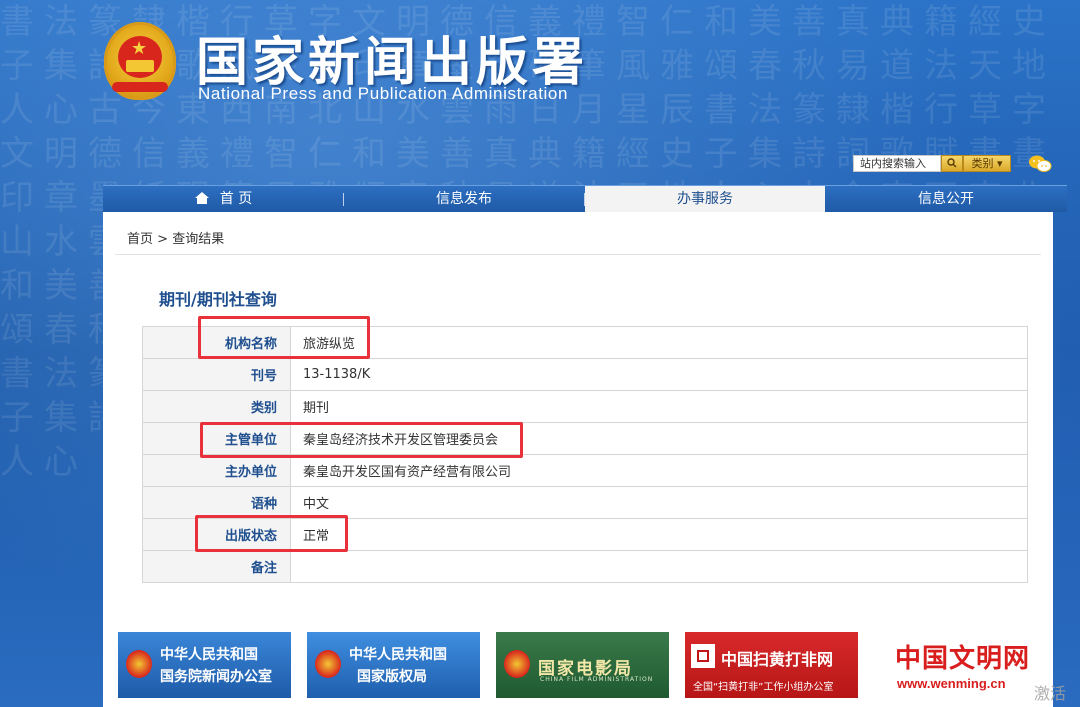 The width and height of the screenshot is (1080, 707). I want to click on watermark-text: 激活, so click(1050, 693).